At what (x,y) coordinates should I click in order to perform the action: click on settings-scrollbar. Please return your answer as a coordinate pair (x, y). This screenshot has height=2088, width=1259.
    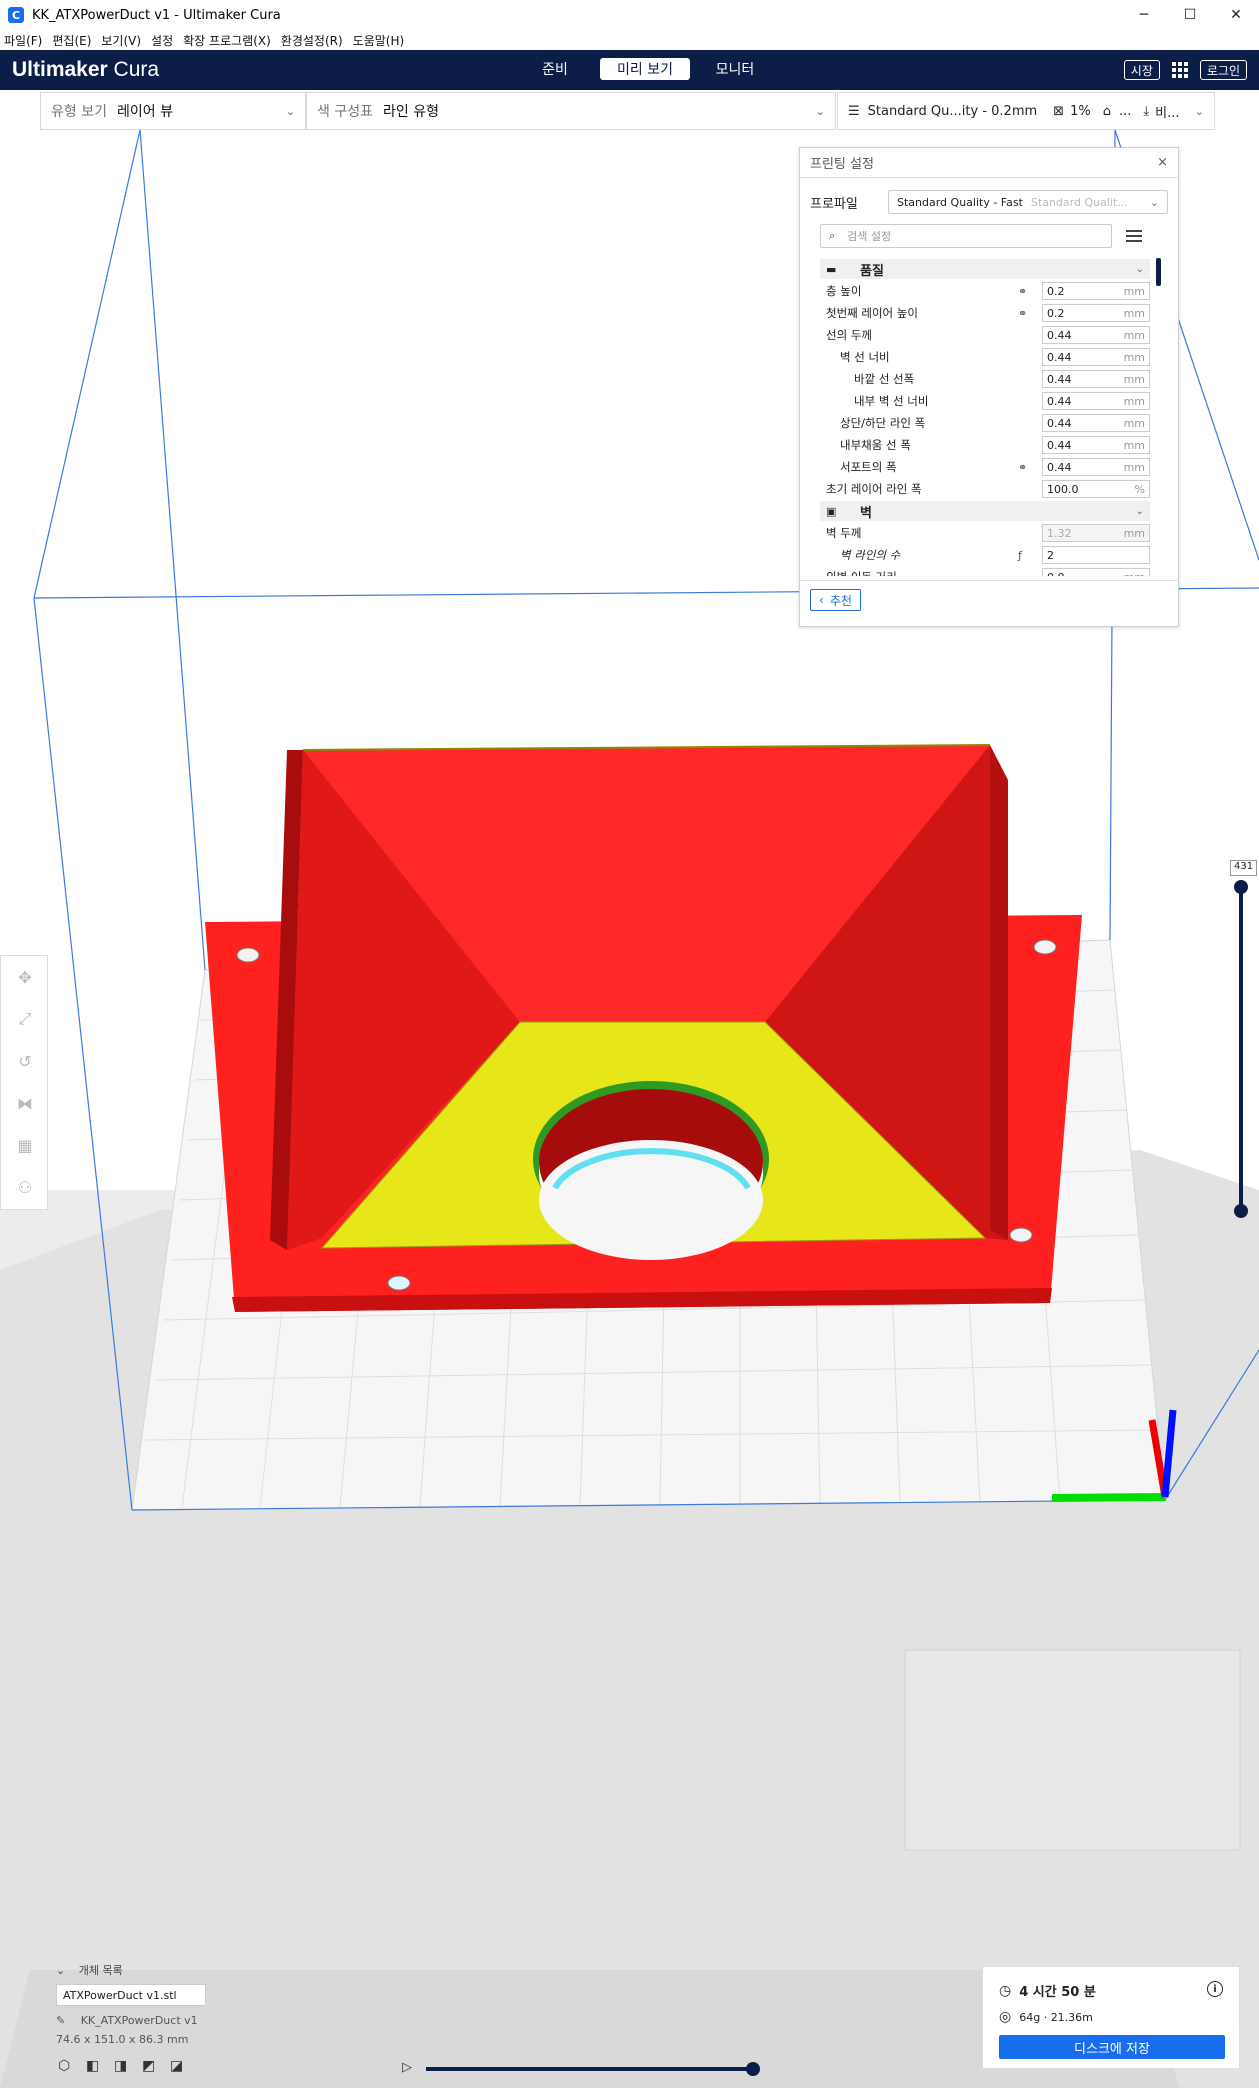
    Looking at the image, I should click on (1158, 272).